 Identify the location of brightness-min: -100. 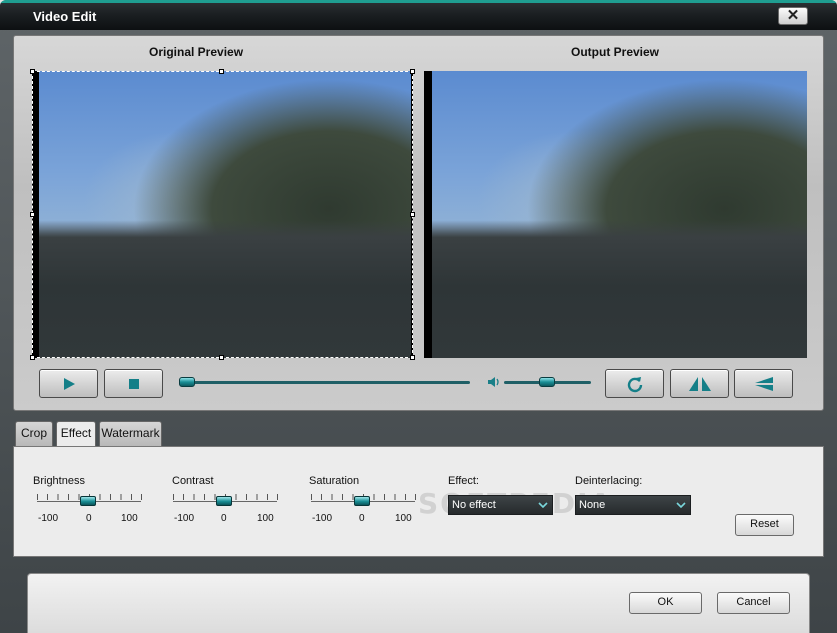
(48, 518).